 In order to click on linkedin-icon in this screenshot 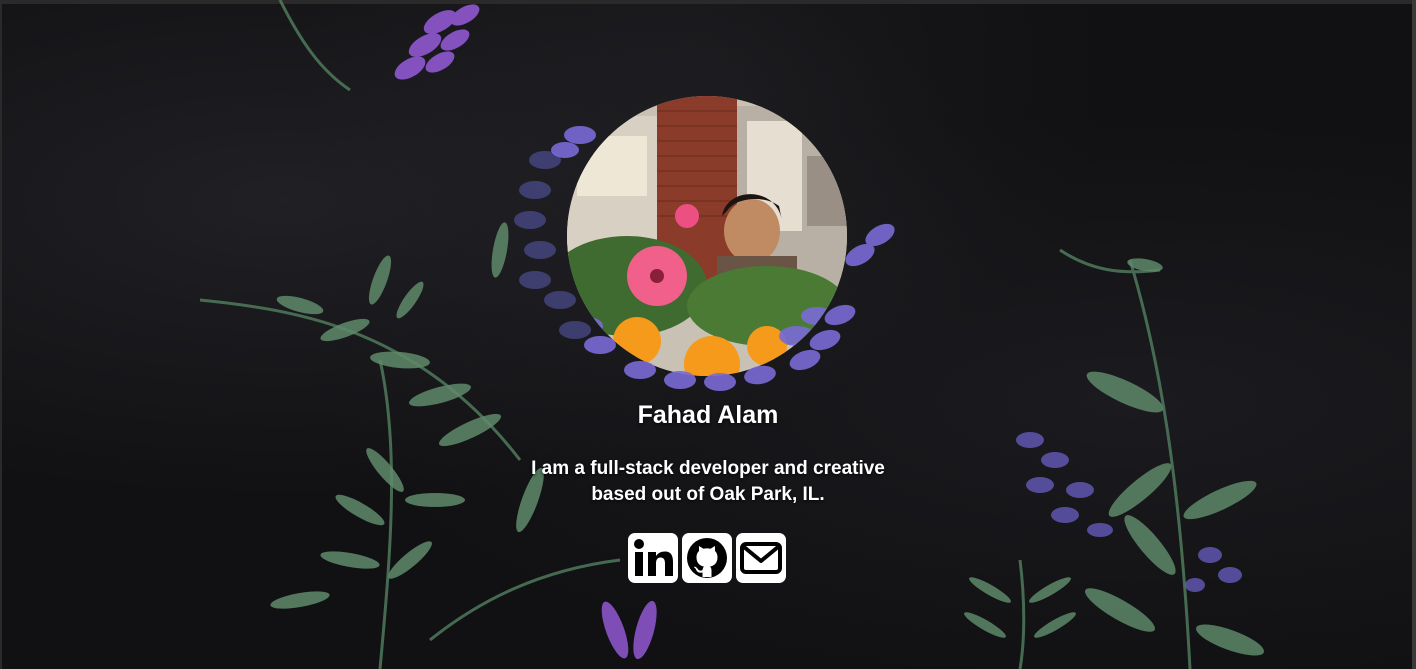, I will do `click(653, 557)`.